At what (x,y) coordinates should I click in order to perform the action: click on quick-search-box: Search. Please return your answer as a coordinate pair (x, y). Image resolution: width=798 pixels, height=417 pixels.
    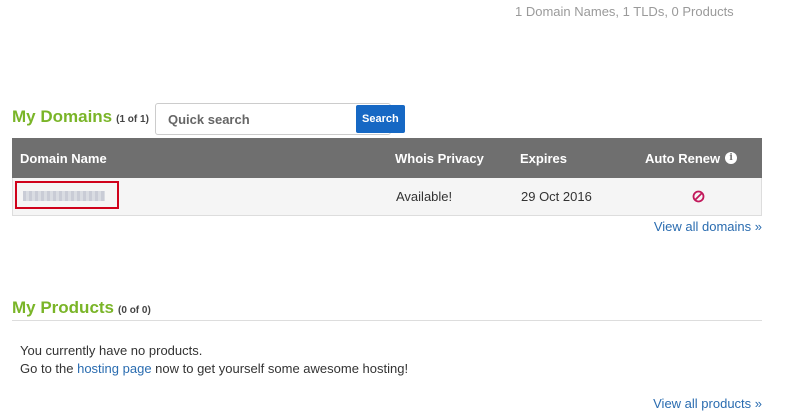
    Looking at the image, I should click on (280, 119).